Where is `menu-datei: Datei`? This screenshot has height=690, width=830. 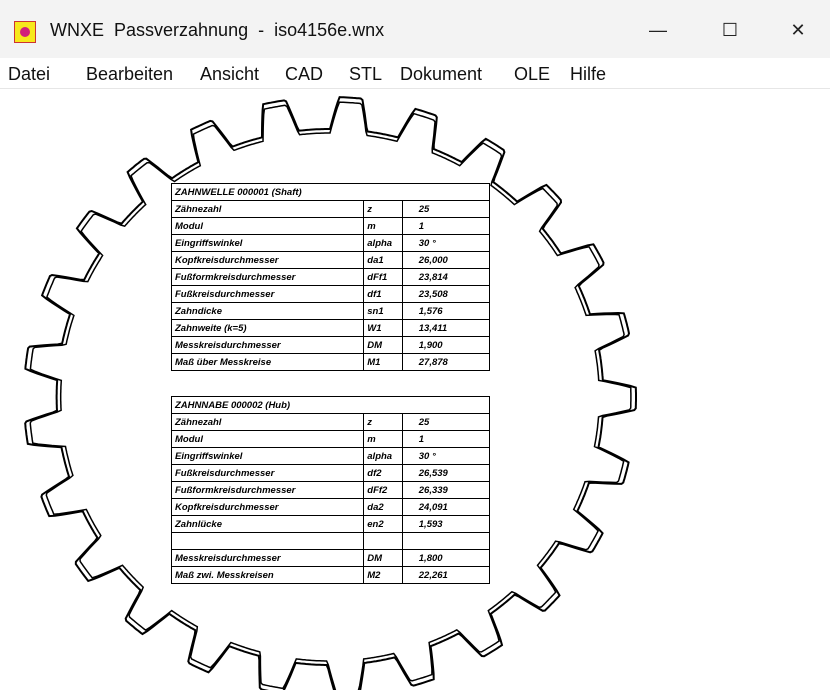
menu-datei: Datei is located at coordinates (29, 74).